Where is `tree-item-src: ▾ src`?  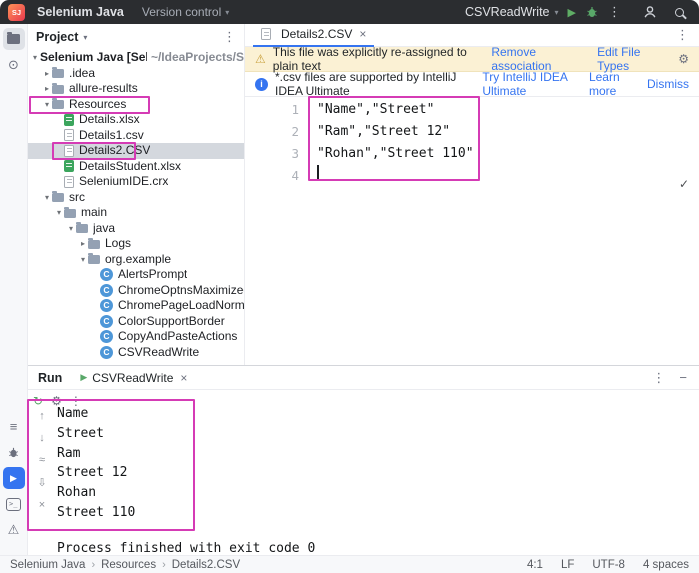
tree-item-src: ▾ src is located at coordinates (136, 198).